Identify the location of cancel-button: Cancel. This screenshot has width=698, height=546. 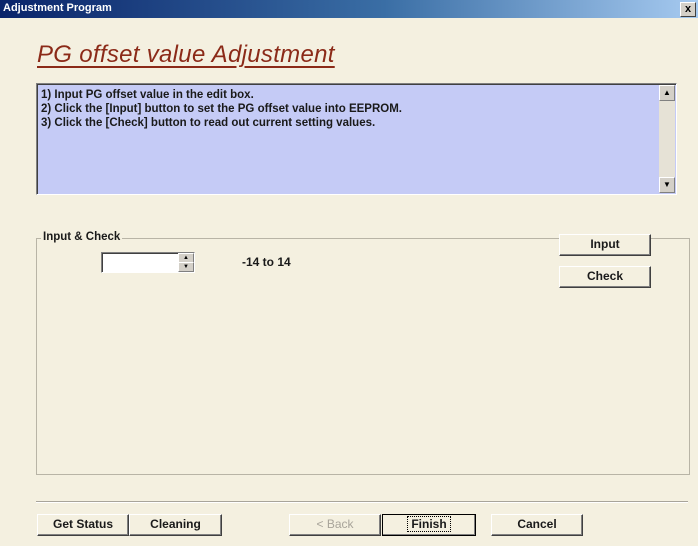
(537, 525).